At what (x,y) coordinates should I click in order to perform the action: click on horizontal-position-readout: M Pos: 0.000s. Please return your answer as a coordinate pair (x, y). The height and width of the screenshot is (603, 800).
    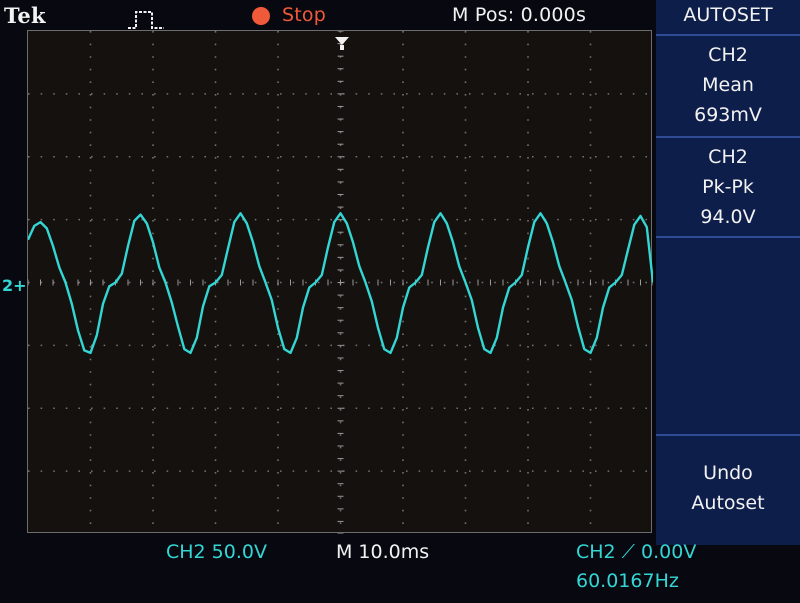
    Looking at the image, I should click on (519, 15).